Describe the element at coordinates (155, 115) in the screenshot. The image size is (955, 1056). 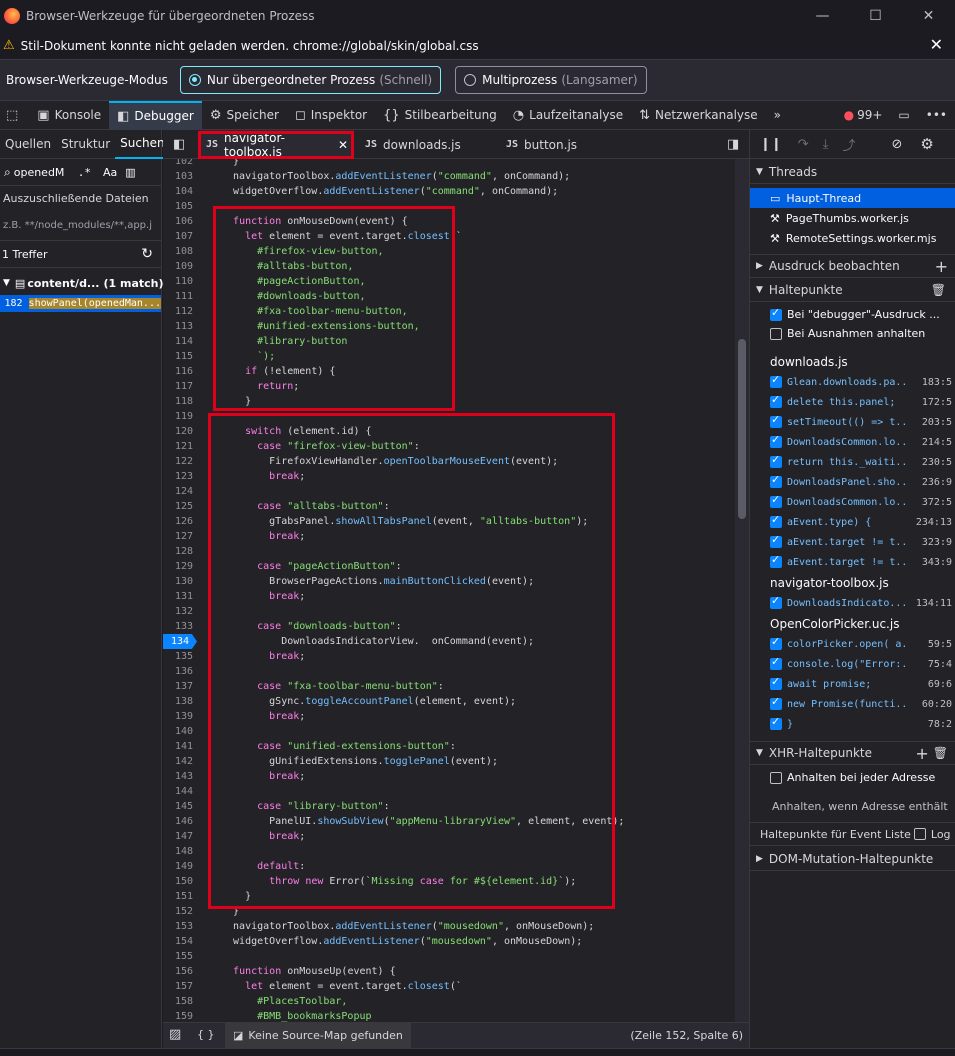
I see `tab-debugger: ◧ Debugger` at that location.